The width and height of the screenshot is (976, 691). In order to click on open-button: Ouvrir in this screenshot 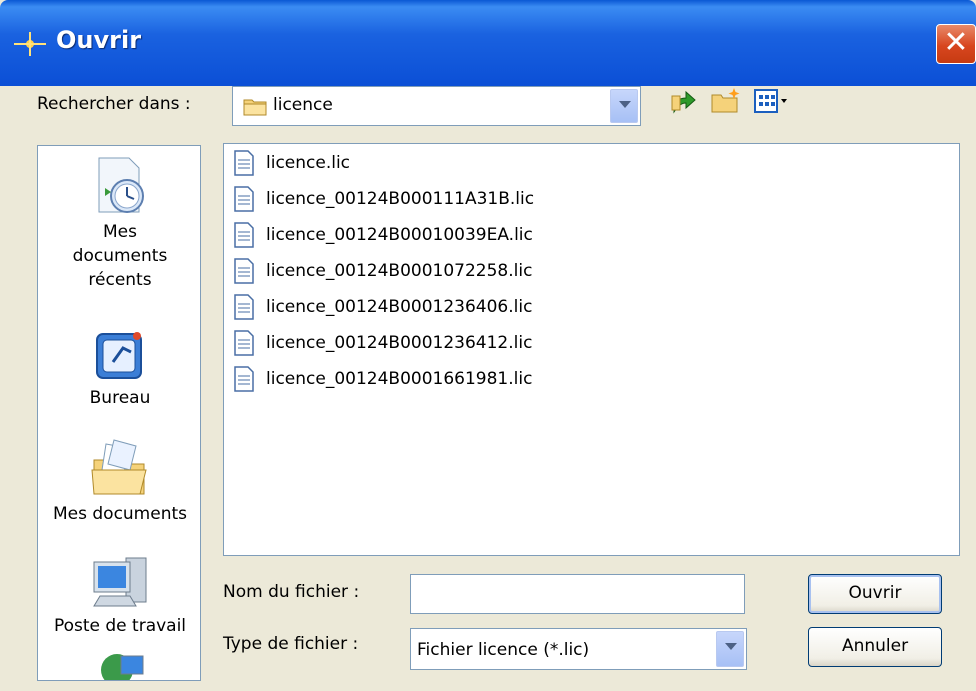, I will do `click(875, 594)`.